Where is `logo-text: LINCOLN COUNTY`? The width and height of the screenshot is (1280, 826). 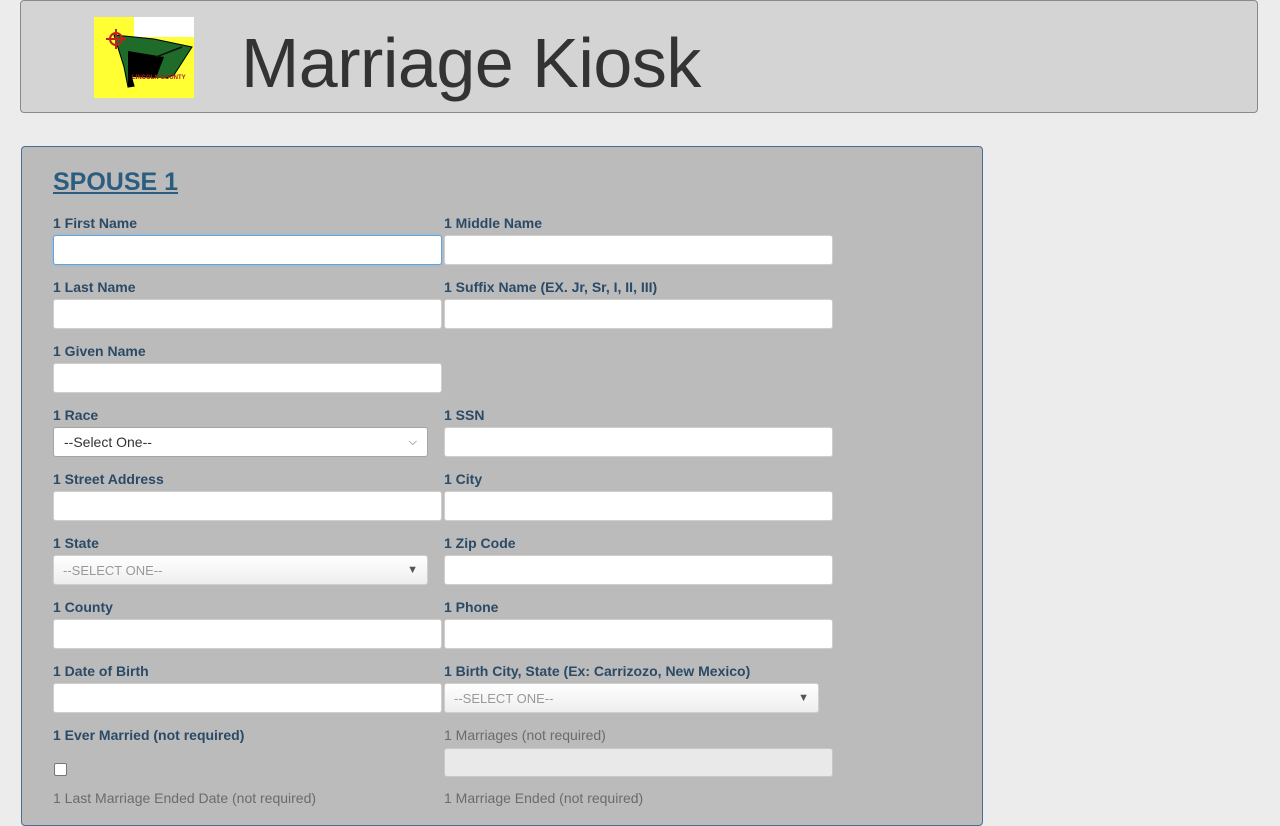 logo-text: LINCOLN COUNTY is located at coordinates (159, 78).